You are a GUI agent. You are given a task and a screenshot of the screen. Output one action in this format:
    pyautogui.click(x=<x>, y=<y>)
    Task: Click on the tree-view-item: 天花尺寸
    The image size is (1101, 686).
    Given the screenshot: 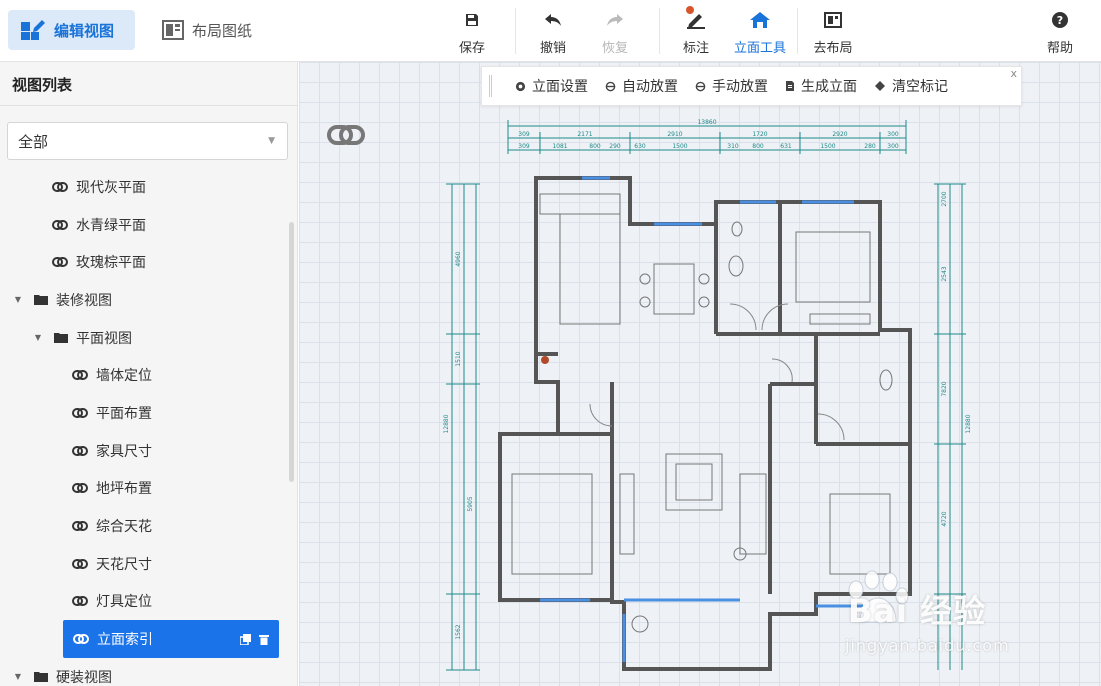 What is the action you would take?
    pyautogui.click(x=145, y=564)
    